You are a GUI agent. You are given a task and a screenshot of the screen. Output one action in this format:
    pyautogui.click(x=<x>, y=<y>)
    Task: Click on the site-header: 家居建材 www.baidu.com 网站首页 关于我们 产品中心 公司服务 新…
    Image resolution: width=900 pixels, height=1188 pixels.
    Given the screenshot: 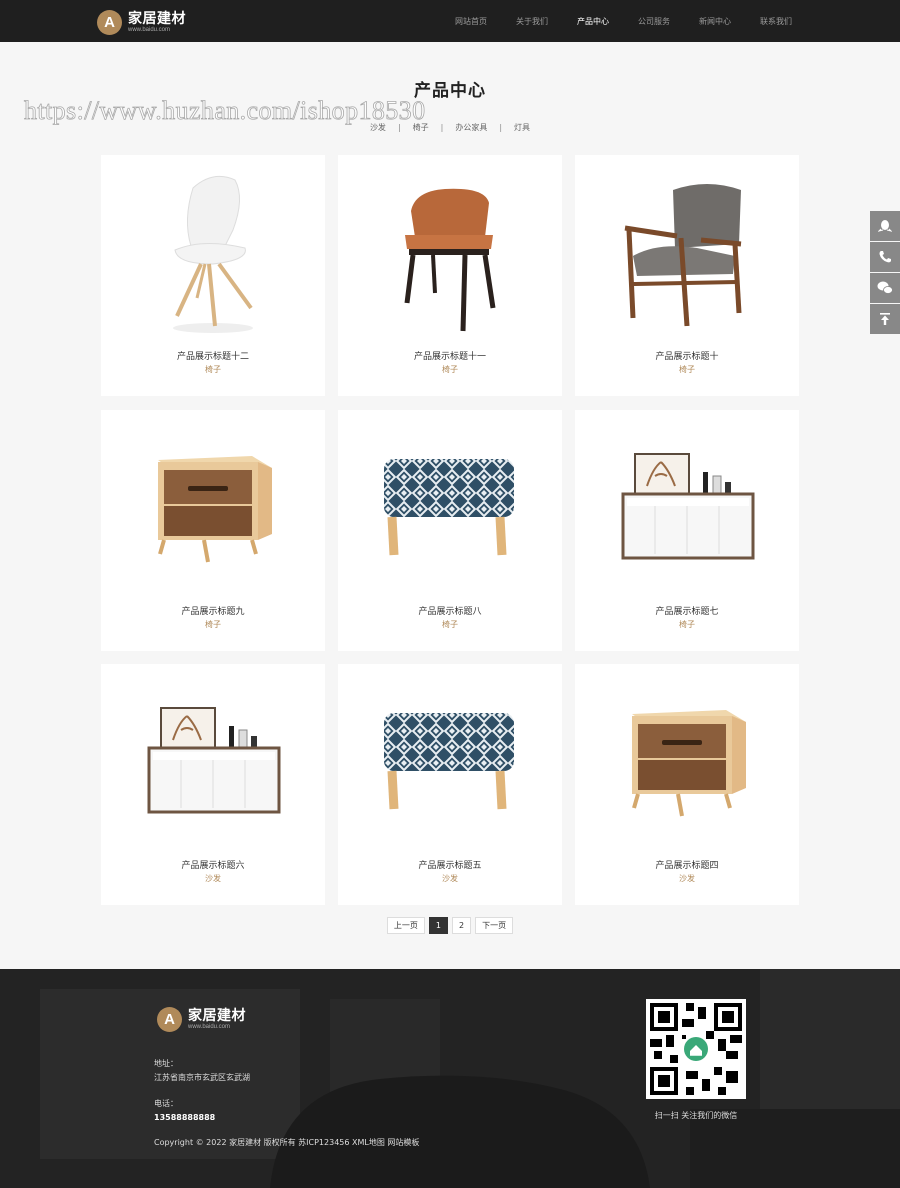 What is the action you would take?
    pyautogui.click(x=450, y=21)
    